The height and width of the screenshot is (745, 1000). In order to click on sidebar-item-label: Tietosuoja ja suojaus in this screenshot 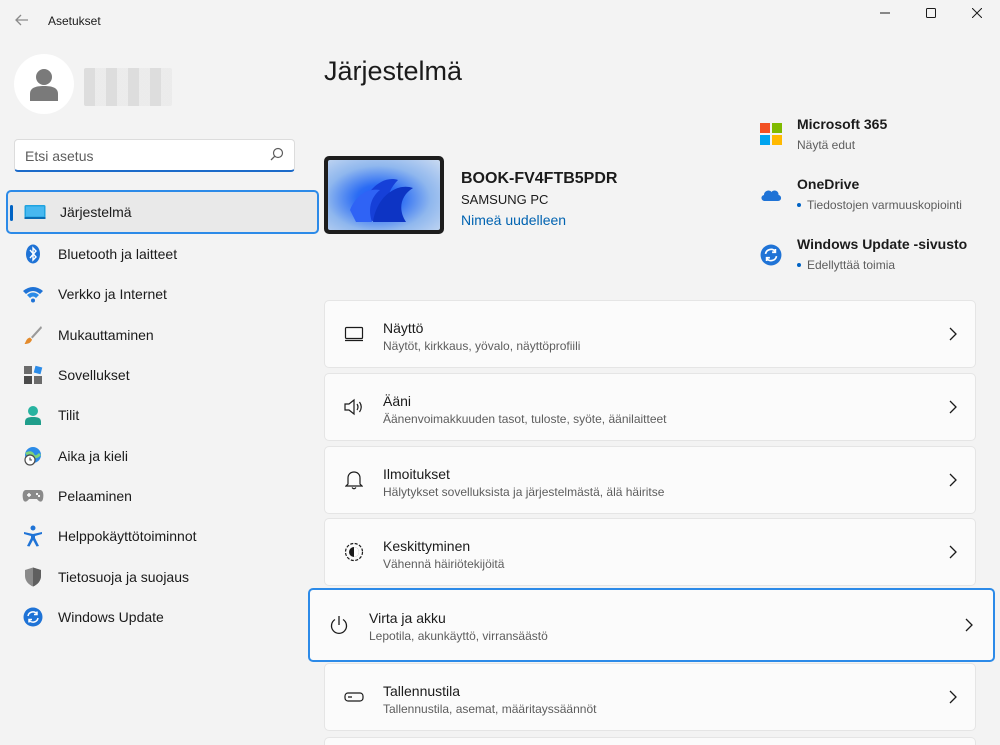, I will do `click(123, 577)`.